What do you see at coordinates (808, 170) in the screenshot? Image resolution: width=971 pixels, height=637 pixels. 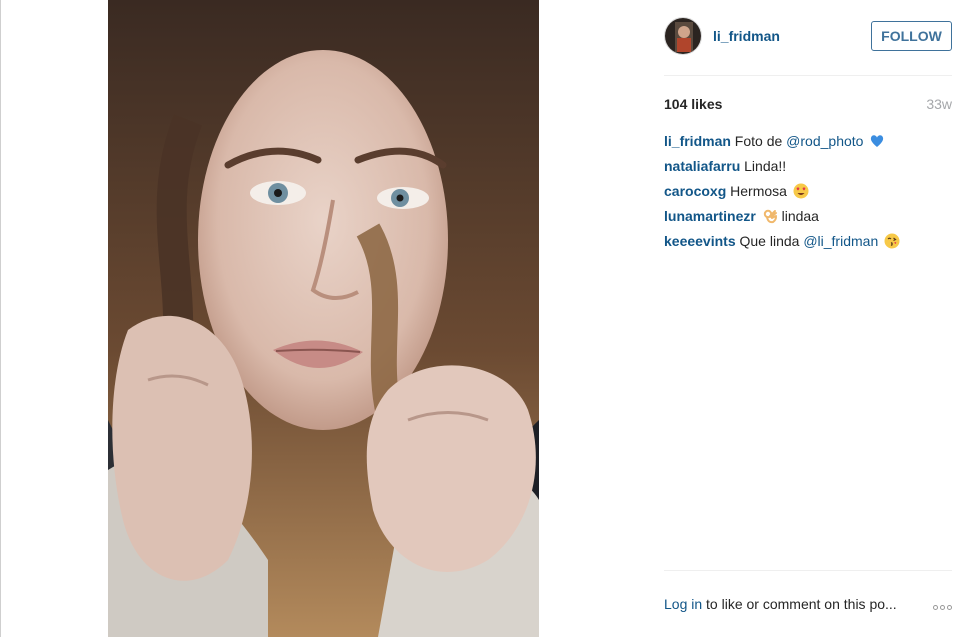 I see `comment-item: nataliafarru Linda!!` at bounding box center [808, 170].